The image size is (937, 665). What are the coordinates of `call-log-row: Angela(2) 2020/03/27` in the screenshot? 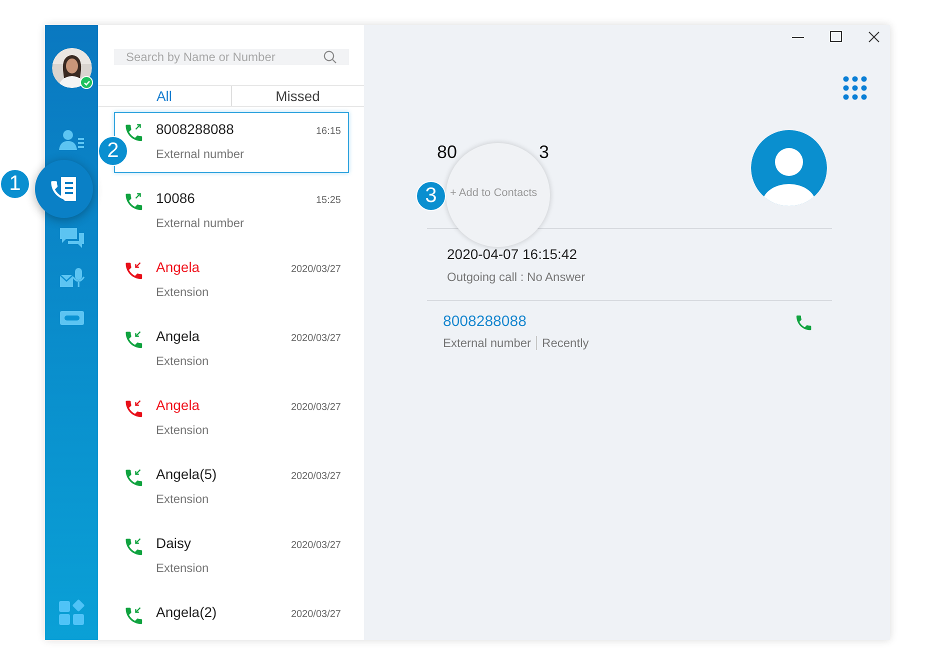 It's located at (231, 617).